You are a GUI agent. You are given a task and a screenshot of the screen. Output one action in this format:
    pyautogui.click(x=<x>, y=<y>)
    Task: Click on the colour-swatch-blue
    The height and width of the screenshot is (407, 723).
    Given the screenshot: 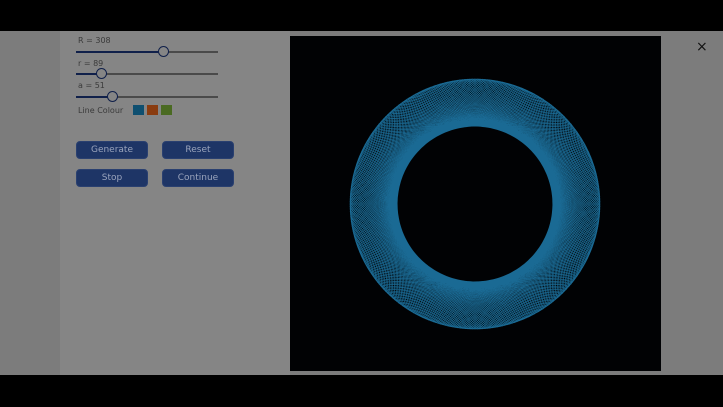 What is the action you would take?
    pyautogui.click(x=138, y=110)
    